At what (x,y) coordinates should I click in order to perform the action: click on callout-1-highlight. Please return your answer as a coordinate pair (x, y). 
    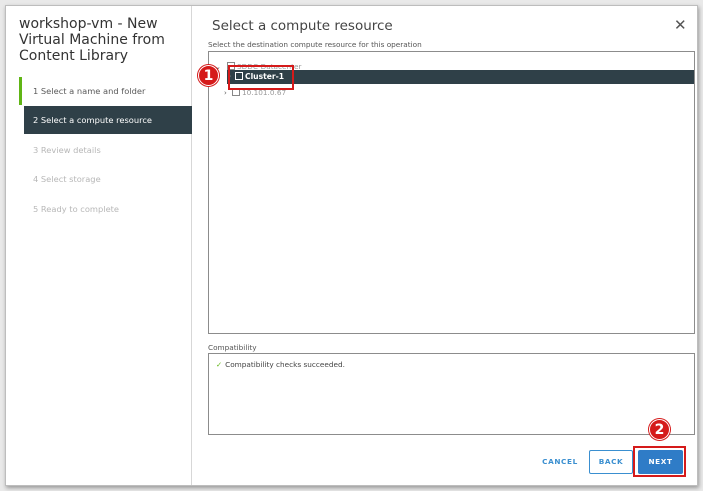
    Looking at the image, I should click on (261, 77).